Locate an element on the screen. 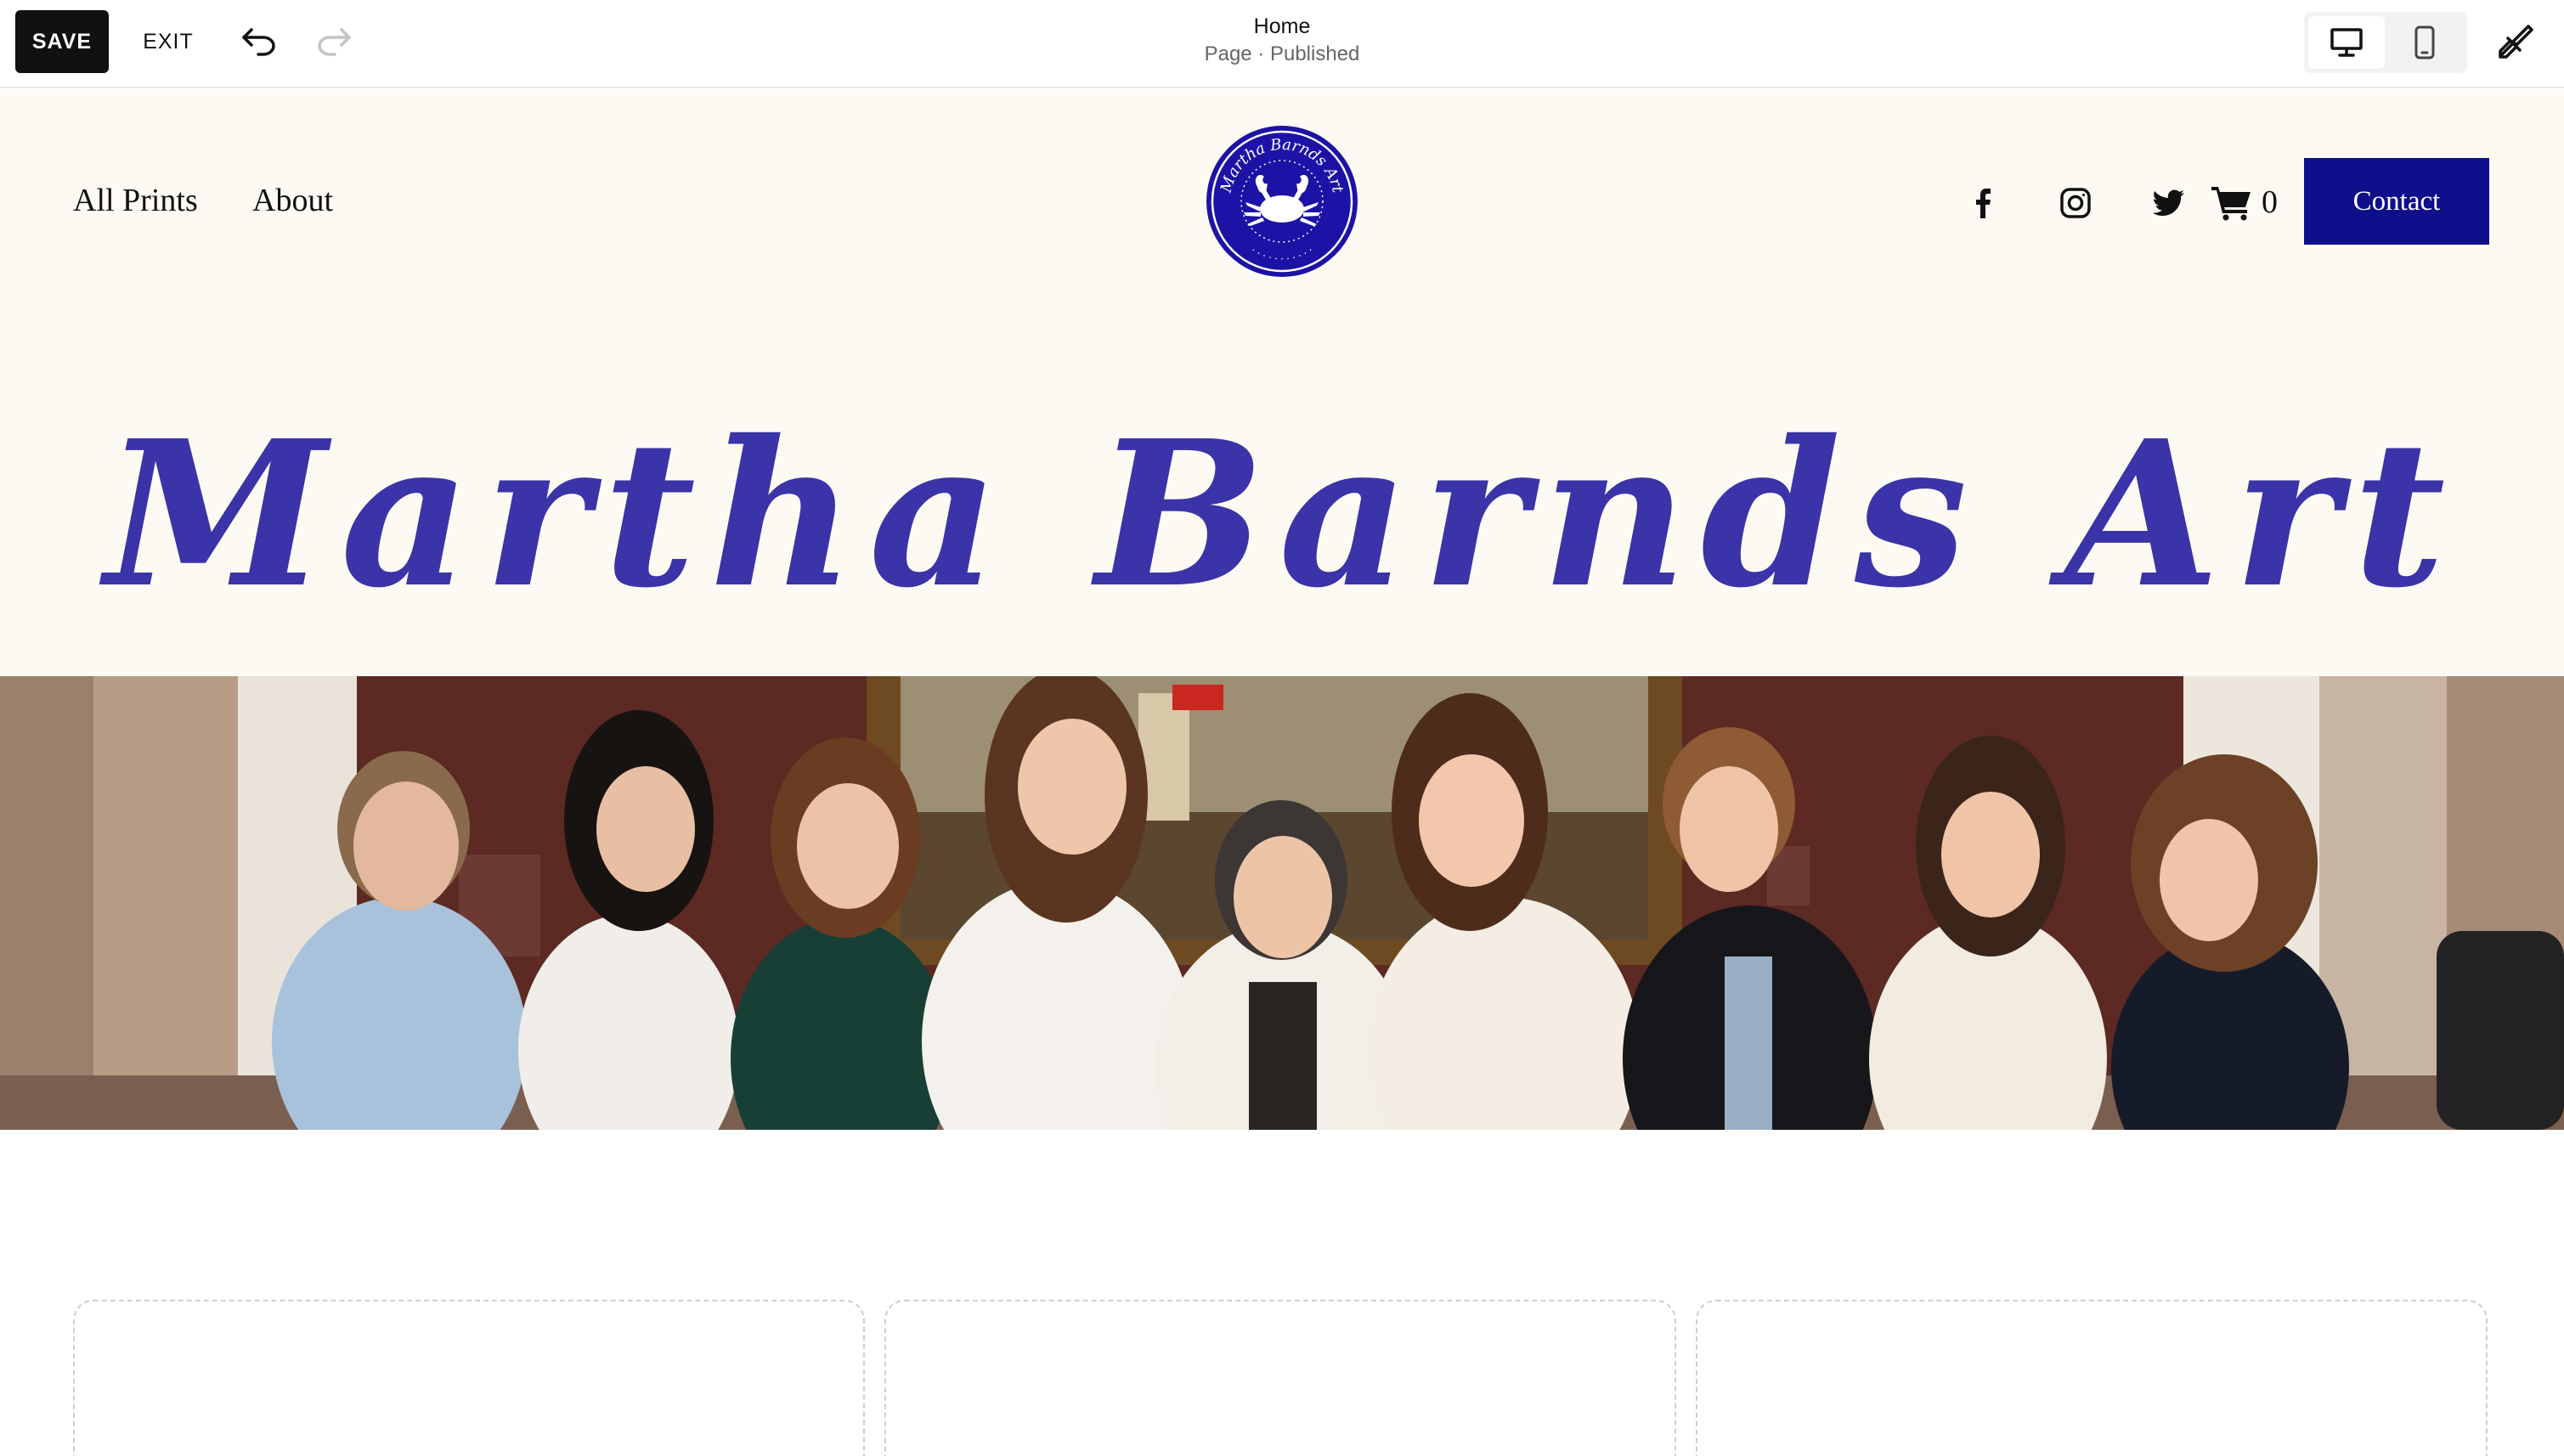  save-button: SAVE is located at coordinates (62, 42).